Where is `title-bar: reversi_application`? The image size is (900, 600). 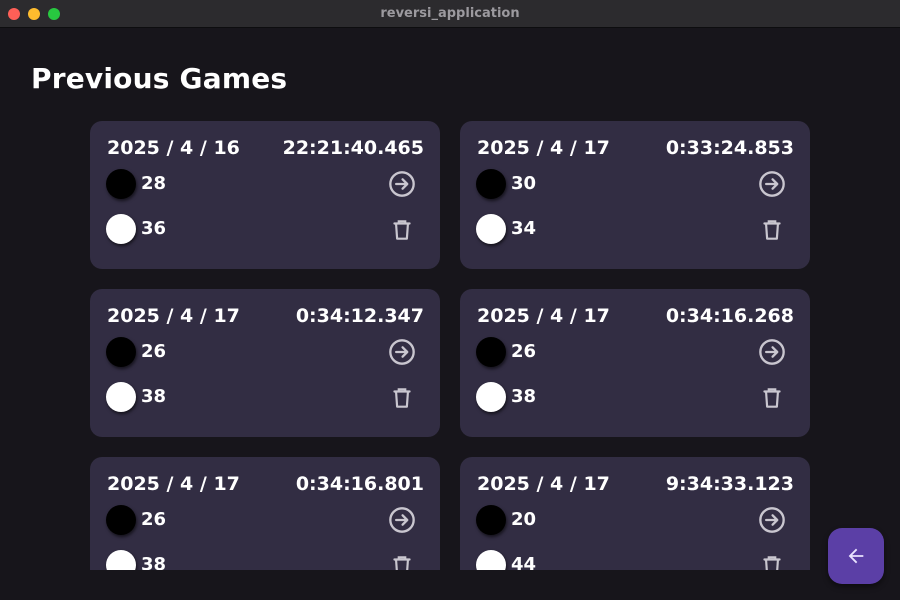 title-bar: reversi_application is located at coordinates (450, 14).